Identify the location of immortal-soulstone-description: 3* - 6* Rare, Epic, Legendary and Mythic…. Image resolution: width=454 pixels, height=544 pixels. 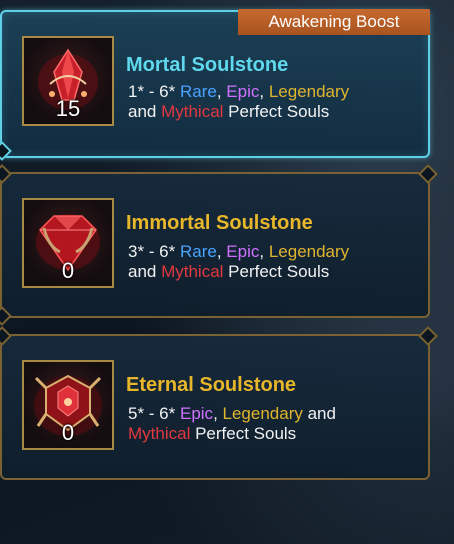
(238, 262).